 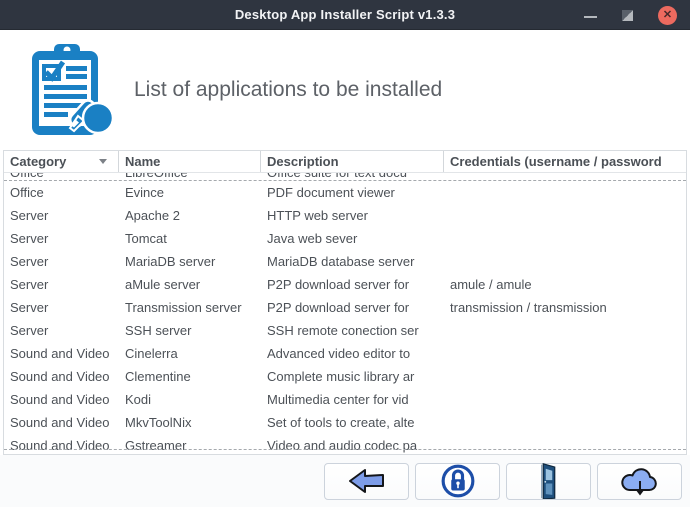 I want to click on cell-name: MkvToolNix, so click(x=158, y=422).